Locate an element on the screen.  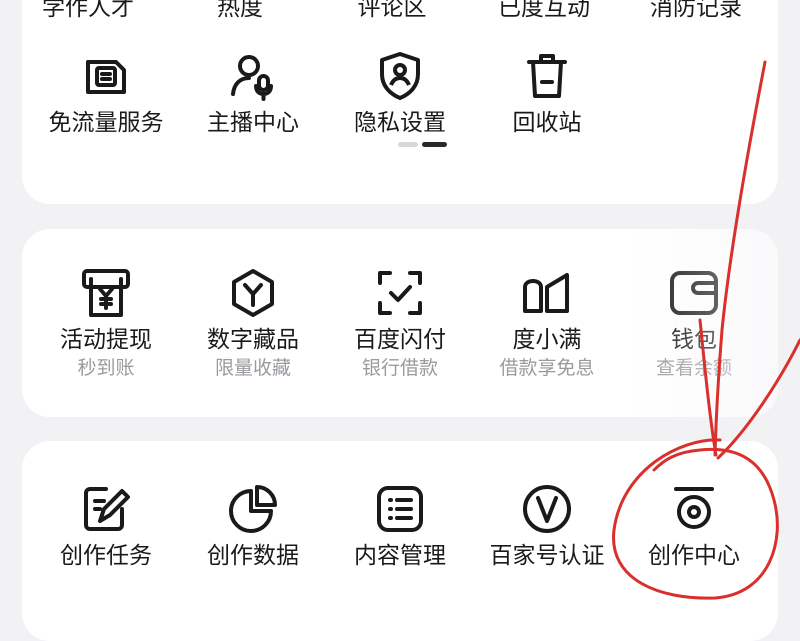
page-indicator is located at coordinates (423, 144).